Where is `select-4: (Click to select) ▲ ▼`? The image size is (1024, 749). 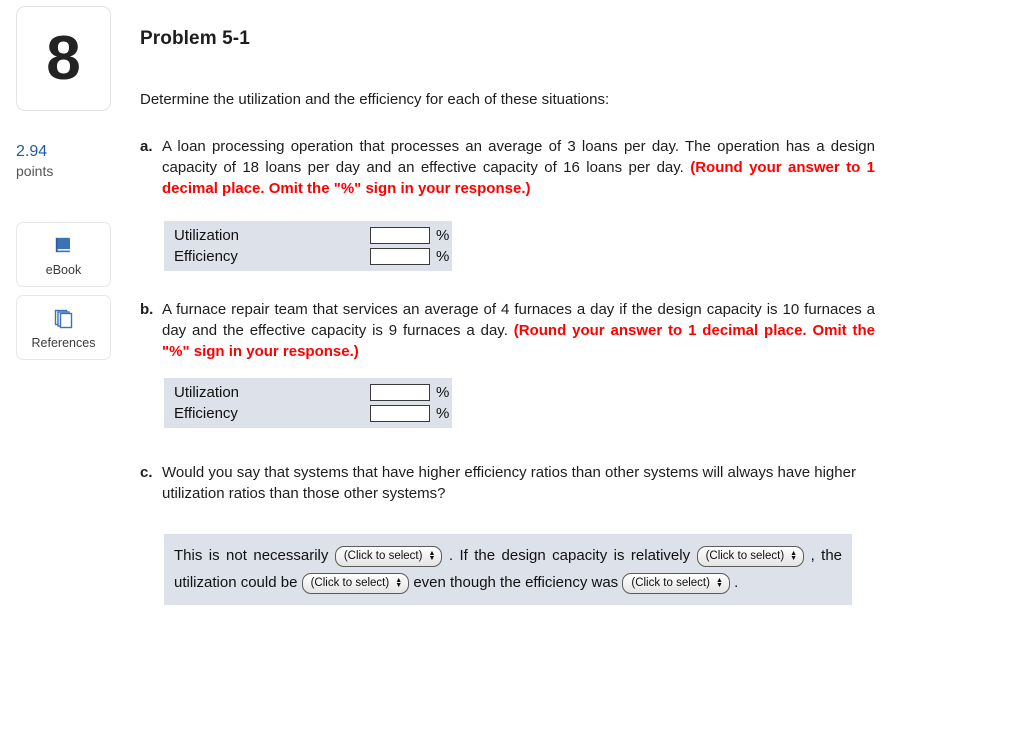
select-4: (Click to select) ▲ ▼ is located at coordinates (676, 583).